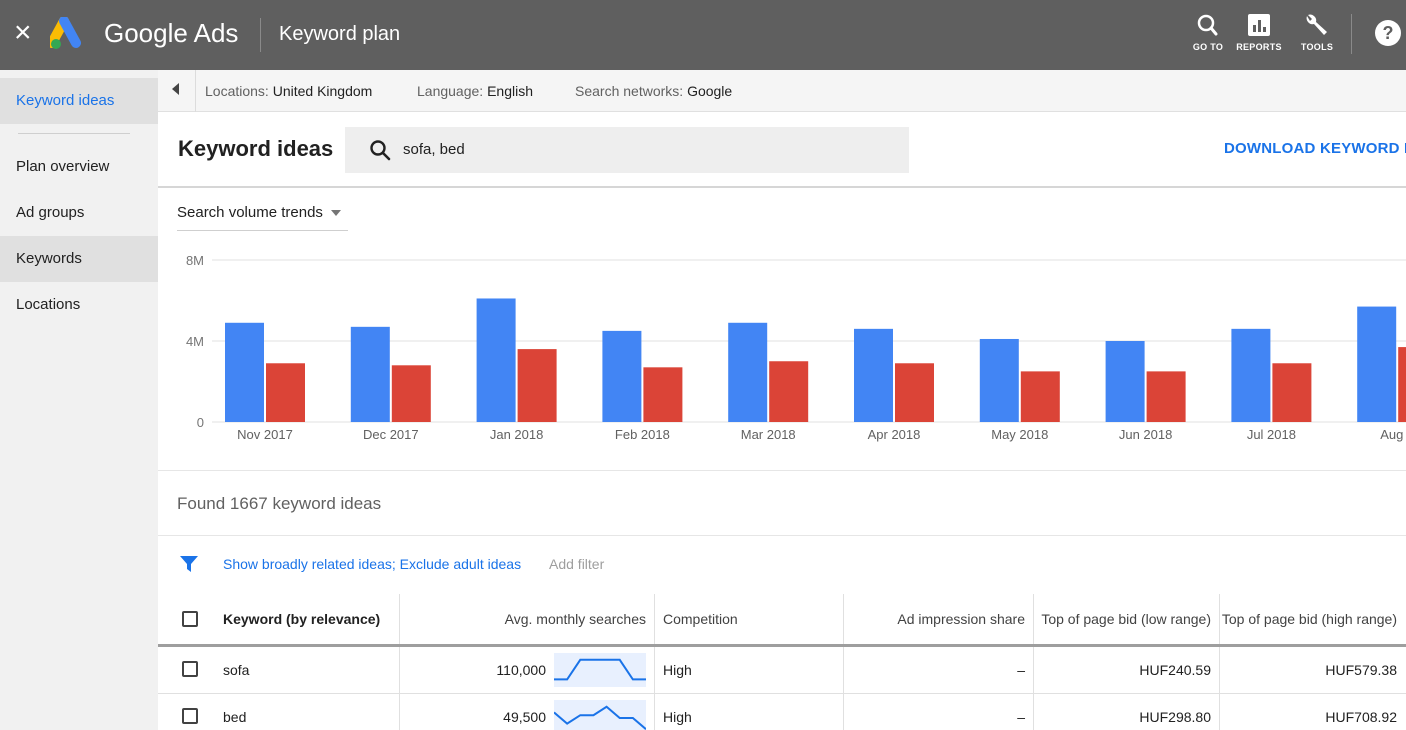 This screenshot has width=1406, height=730. I want to click on table-row: bed 49,500 High – HUF298.80 HUF708.92, so click(782, 712).